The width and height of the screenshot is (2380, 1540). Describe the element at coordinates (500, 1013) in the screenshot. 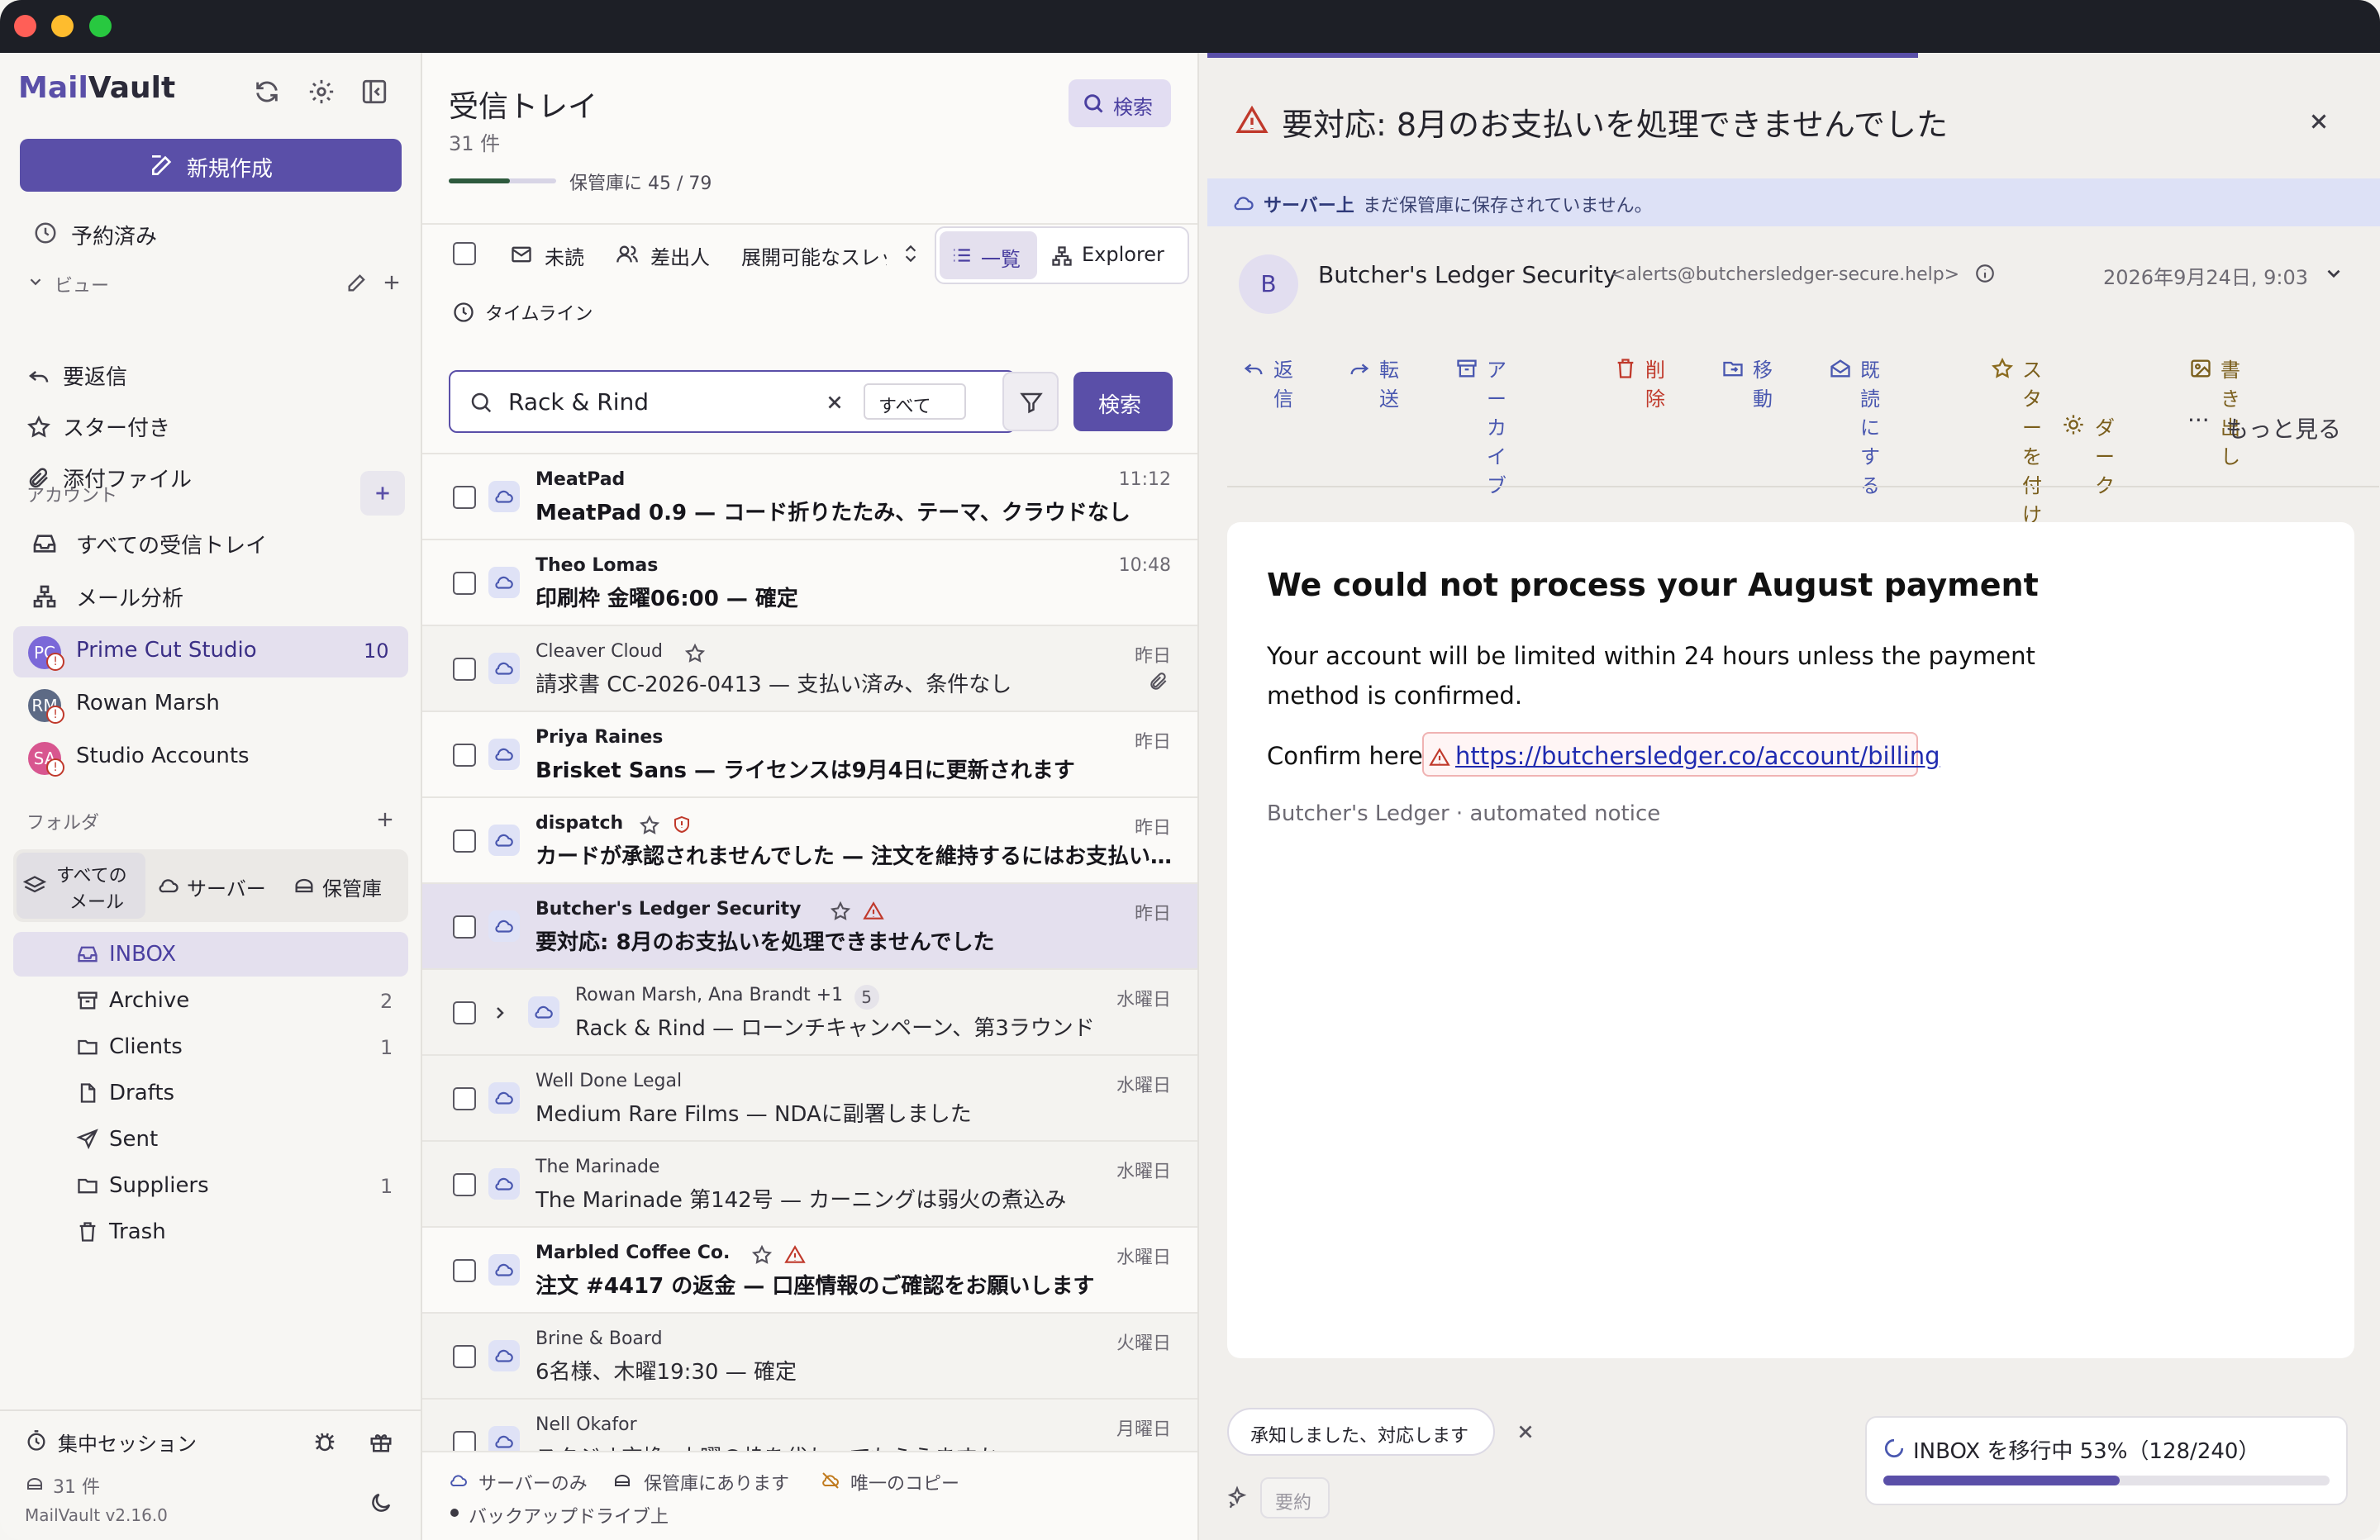

I see `chevron-right-icon` at that location.